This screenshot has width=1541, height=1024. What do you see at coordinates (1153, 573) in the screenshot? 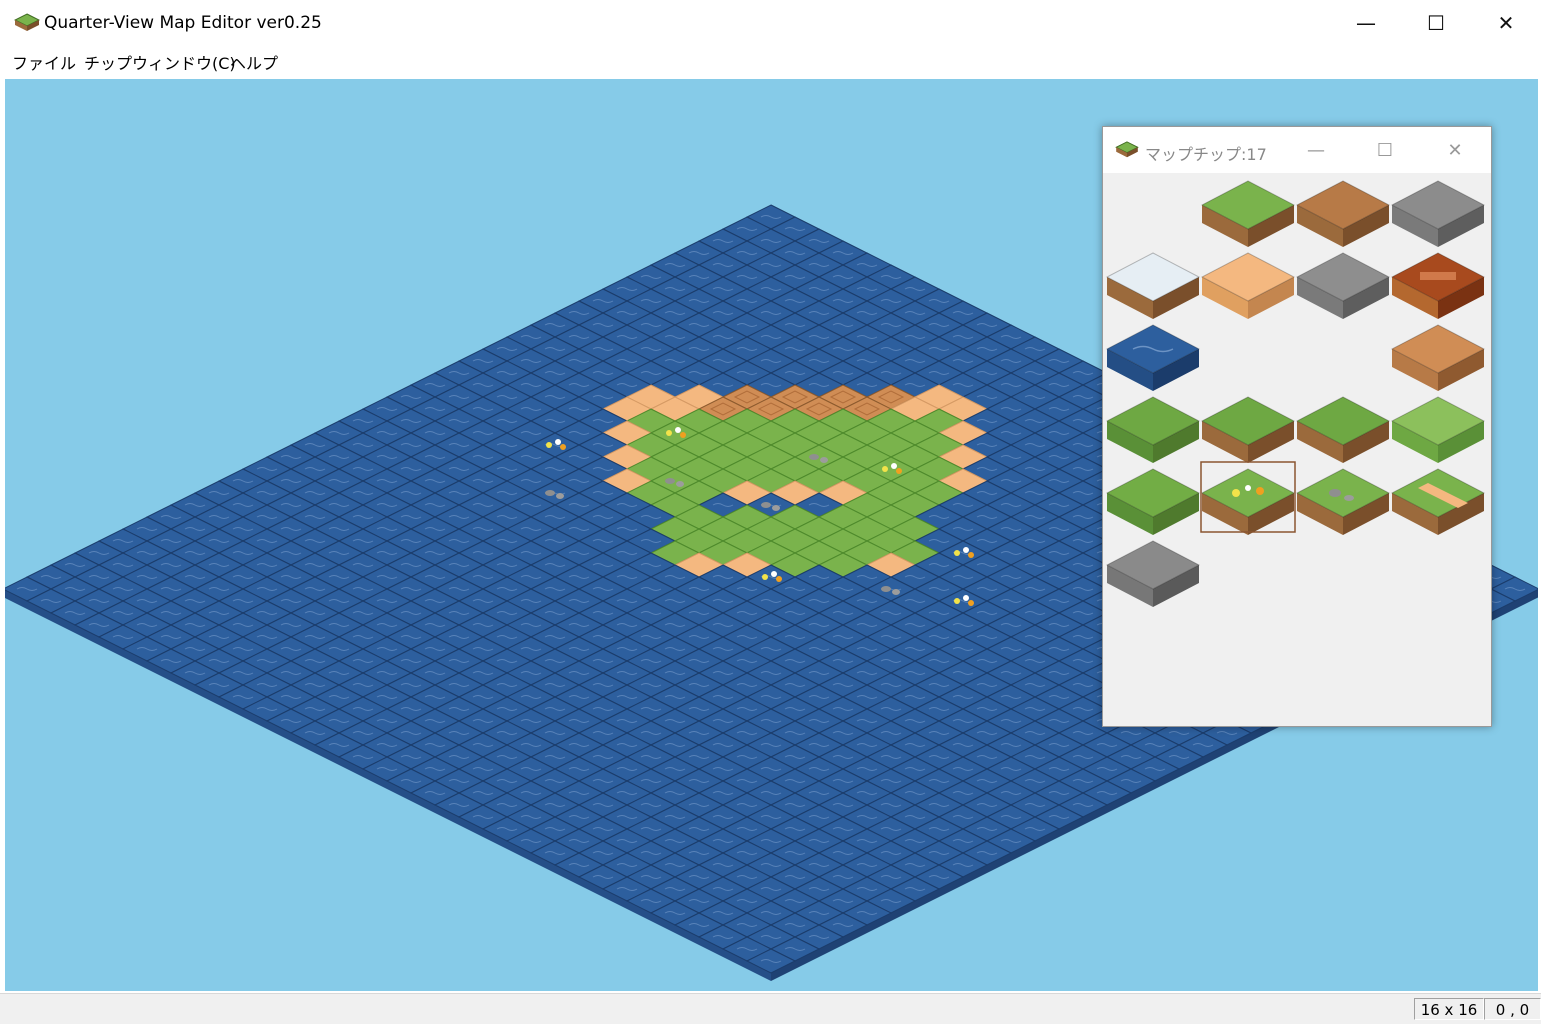
I see `chip-stone-block-dark` at bounding box center [1153, 573].